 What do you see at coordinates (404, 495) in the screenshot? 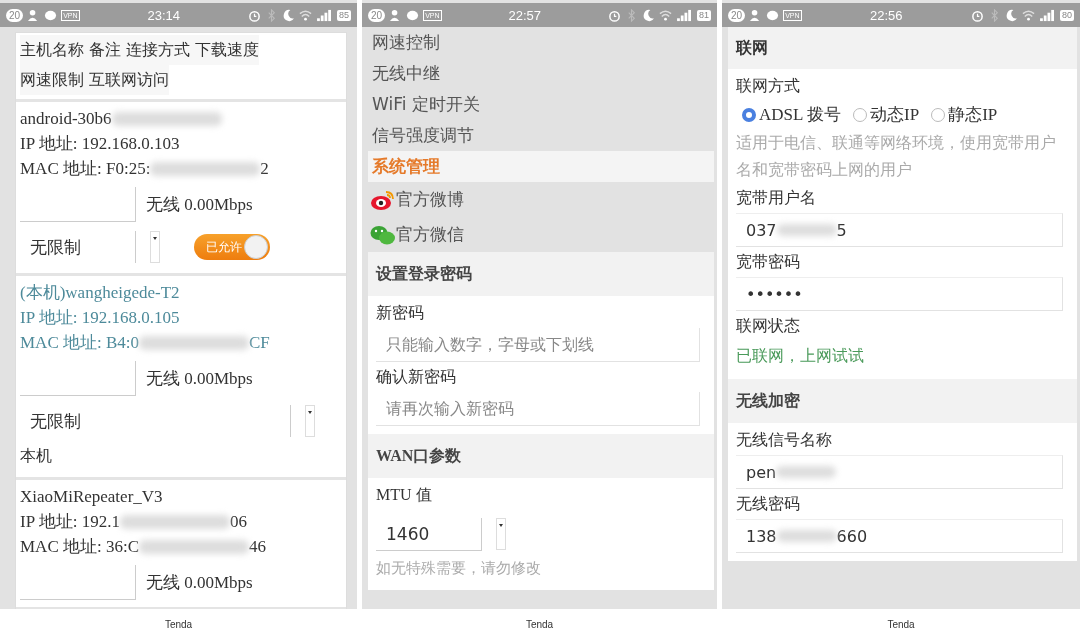
I see `field-label: MTU 值` at bounding box center [404, 495].